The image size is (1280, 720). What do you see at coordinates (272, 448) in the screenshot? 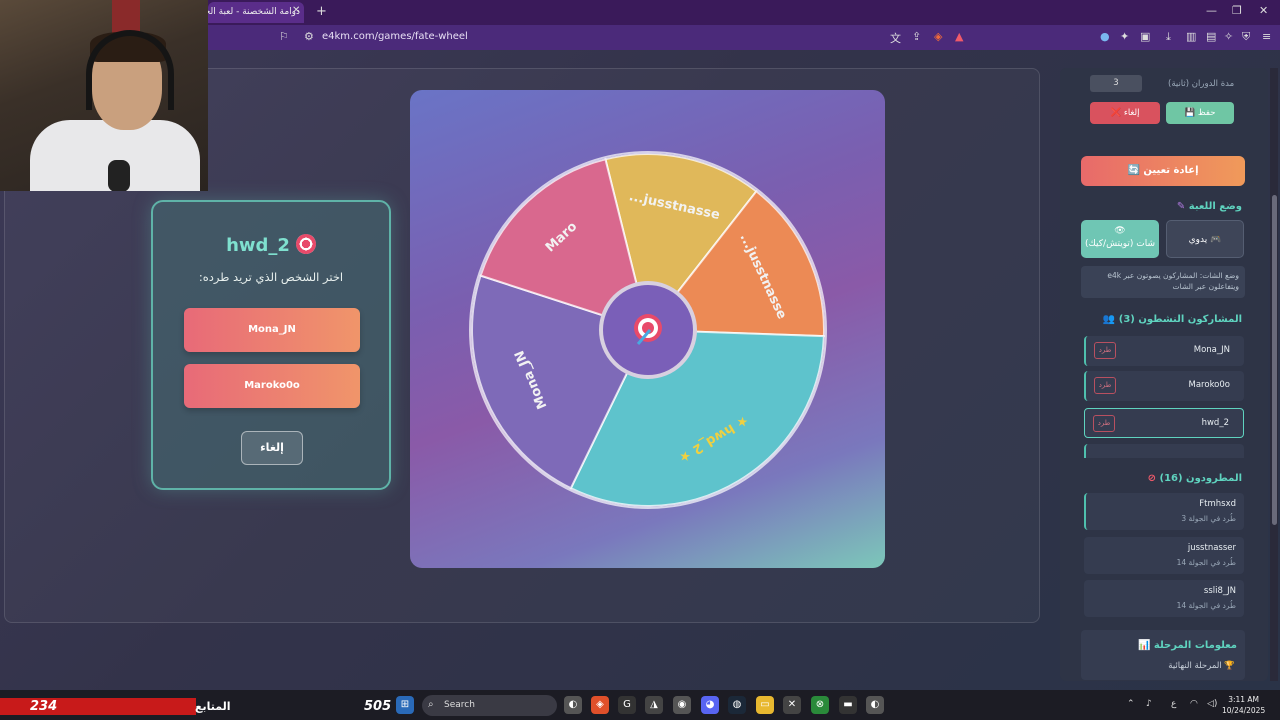
I see `modal-cancel-button: إلغاء` at bounding box center [272, 448].